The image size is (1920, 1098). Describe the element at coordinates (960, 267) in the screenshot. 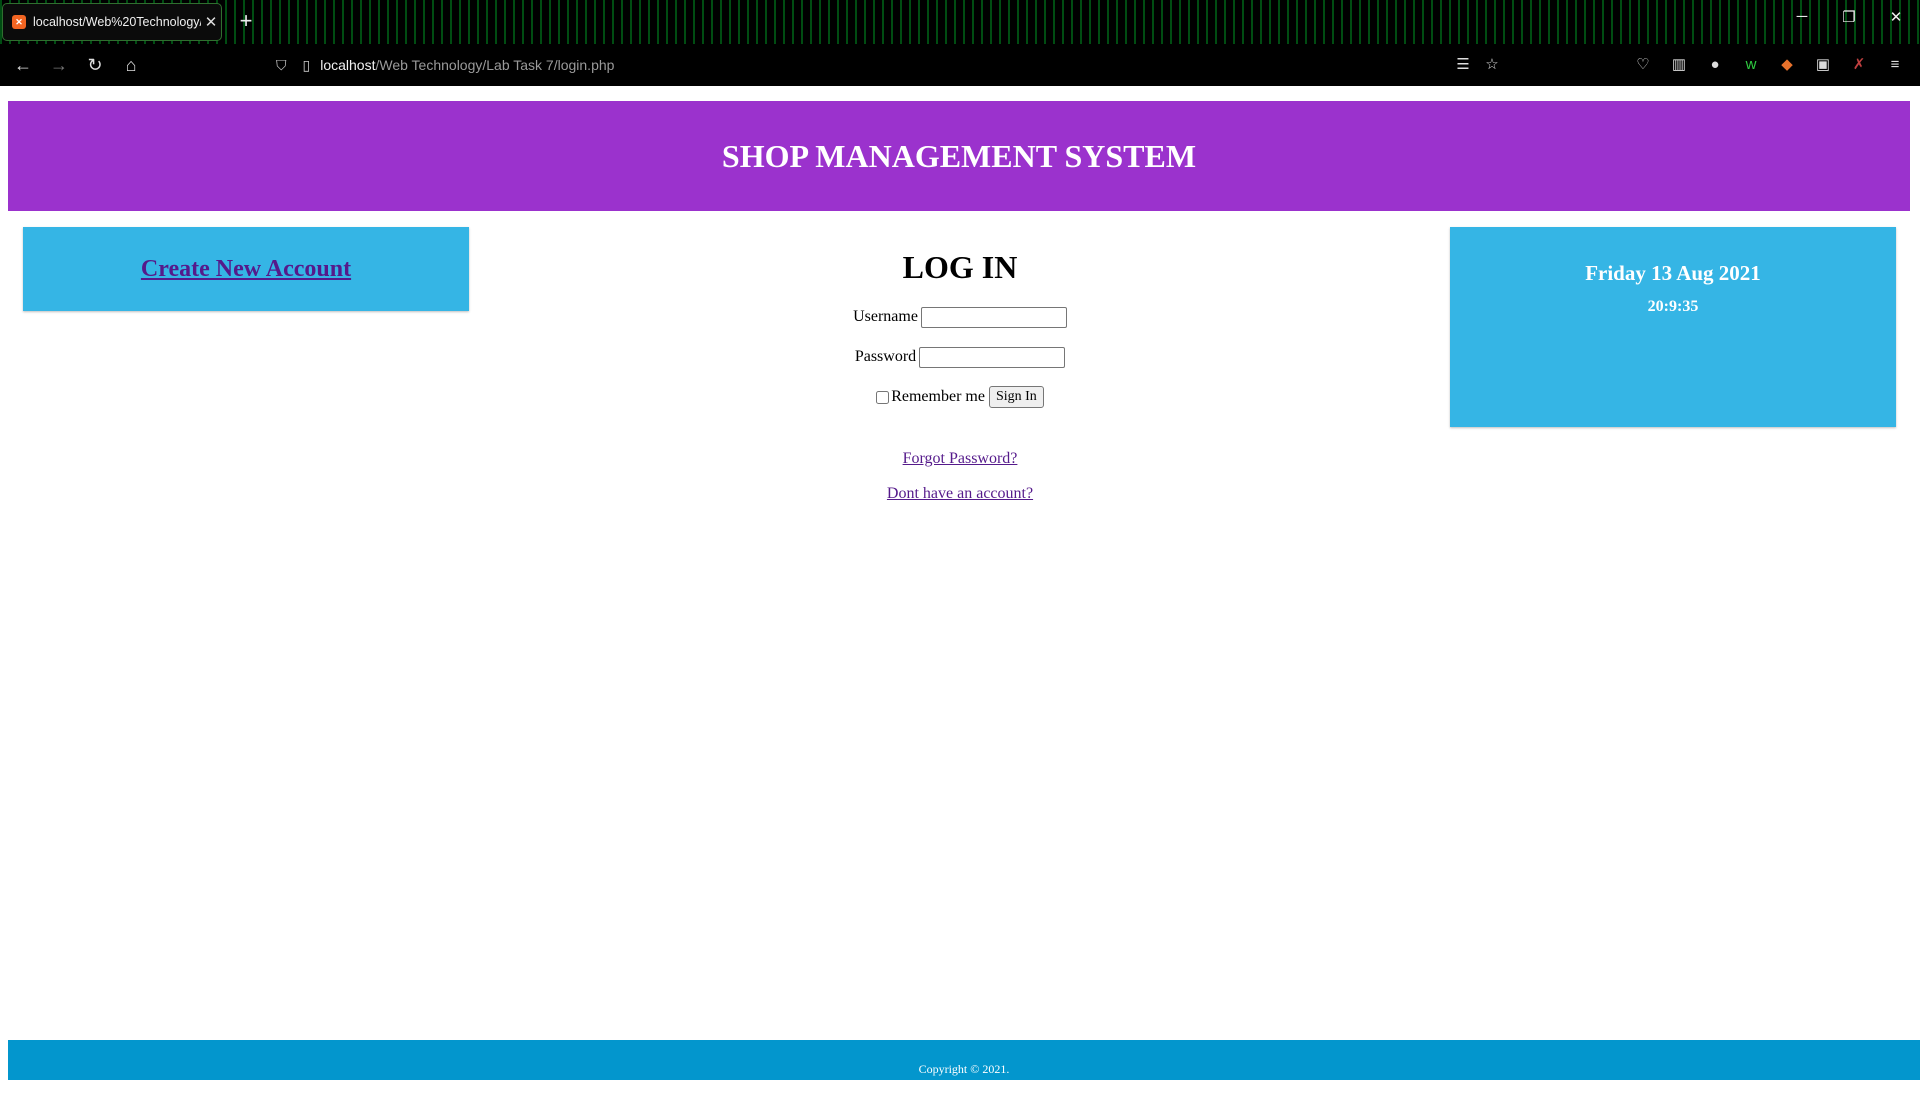

I see `login-heading: LOG IN` at that location.